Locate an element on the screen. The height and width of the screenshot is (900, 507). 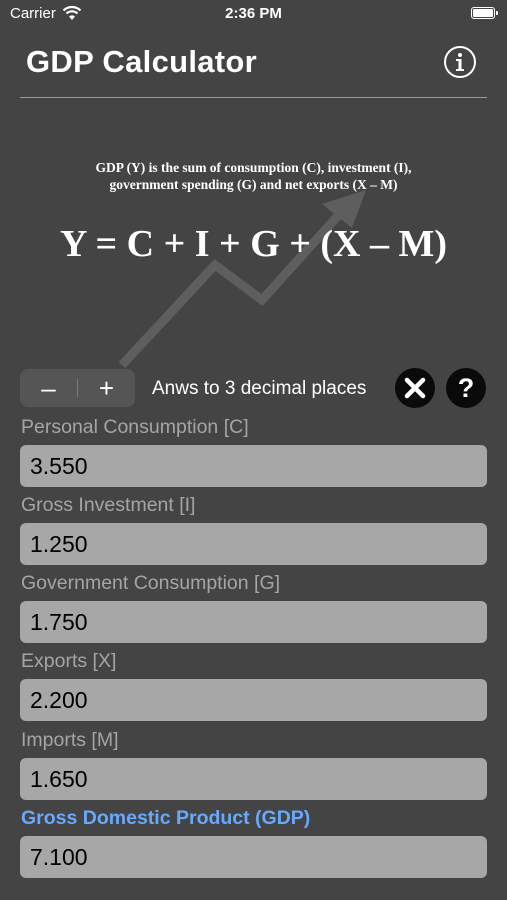
consumption-field: 3.550 is located at coordinates (253, 466).